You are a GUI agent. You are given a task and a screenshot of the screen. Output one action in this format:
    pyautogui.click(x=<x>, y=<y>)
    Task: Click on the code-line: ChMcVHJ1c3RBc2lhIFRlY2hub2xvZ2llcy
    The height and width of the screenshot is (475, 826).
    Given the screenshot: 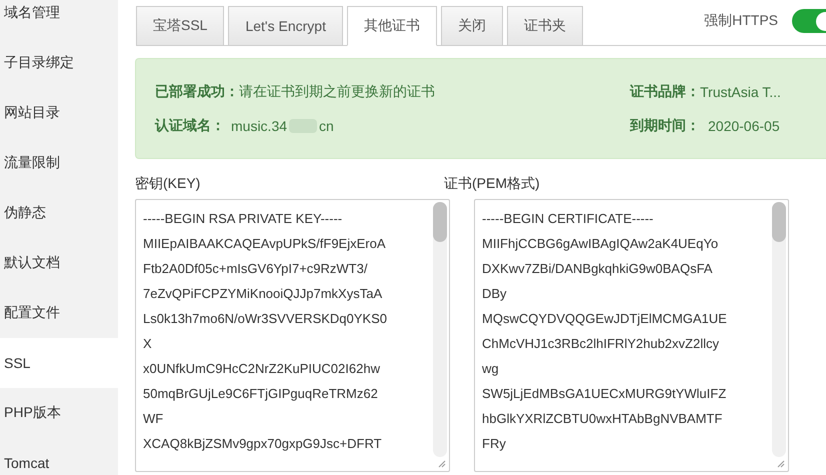 What is the action you would take?
    pyautogui.click(x=601, y=344)
    